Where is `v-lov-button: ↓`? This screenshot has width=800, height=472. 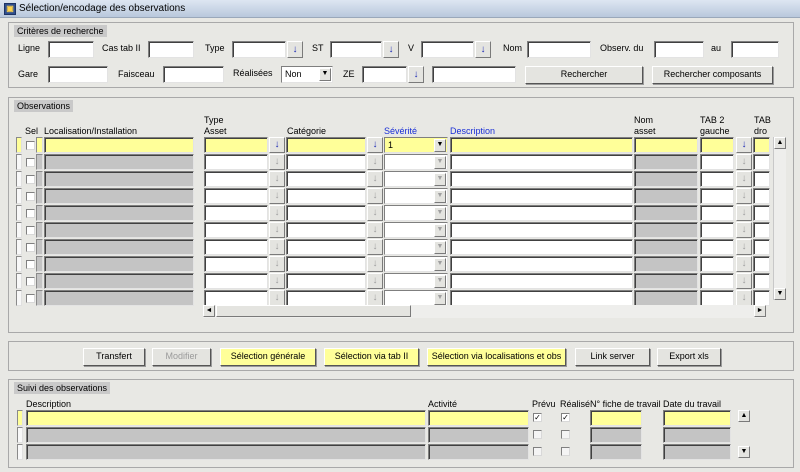
v-lov-button: ↓ is located at coordinates (483, 49).